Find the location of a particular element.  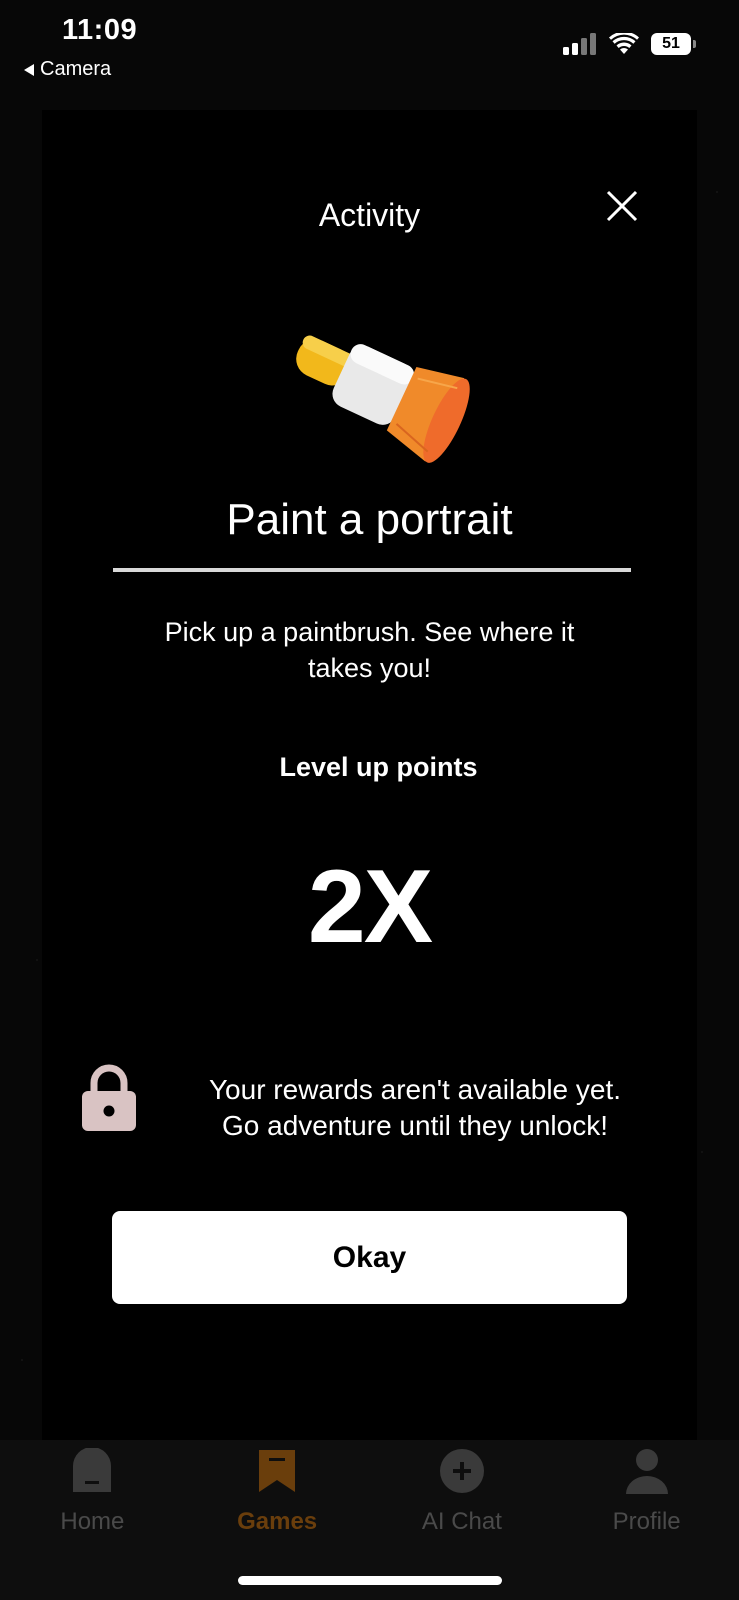

tab-home: Home is located at coordinates (92, 1520).